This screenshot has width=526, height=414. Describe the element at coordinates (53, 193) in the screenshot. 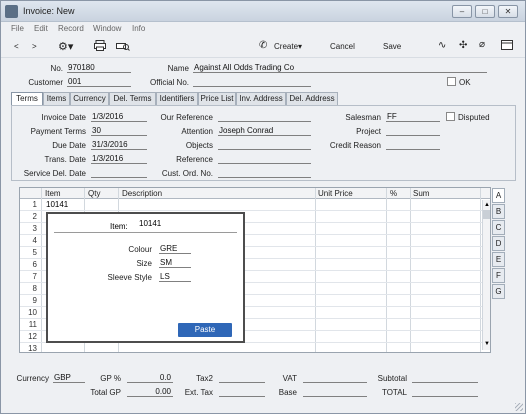

I see `col-item: Item` at that location.